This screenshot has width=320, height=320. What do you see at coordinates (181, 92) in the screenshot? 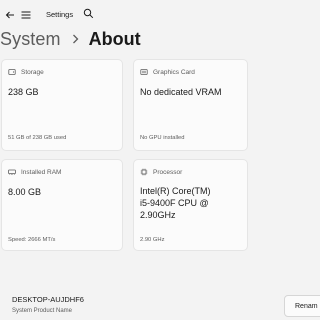
I see `graphics-card-value: No dedicated VRAM` at bounding box center [181, 92].